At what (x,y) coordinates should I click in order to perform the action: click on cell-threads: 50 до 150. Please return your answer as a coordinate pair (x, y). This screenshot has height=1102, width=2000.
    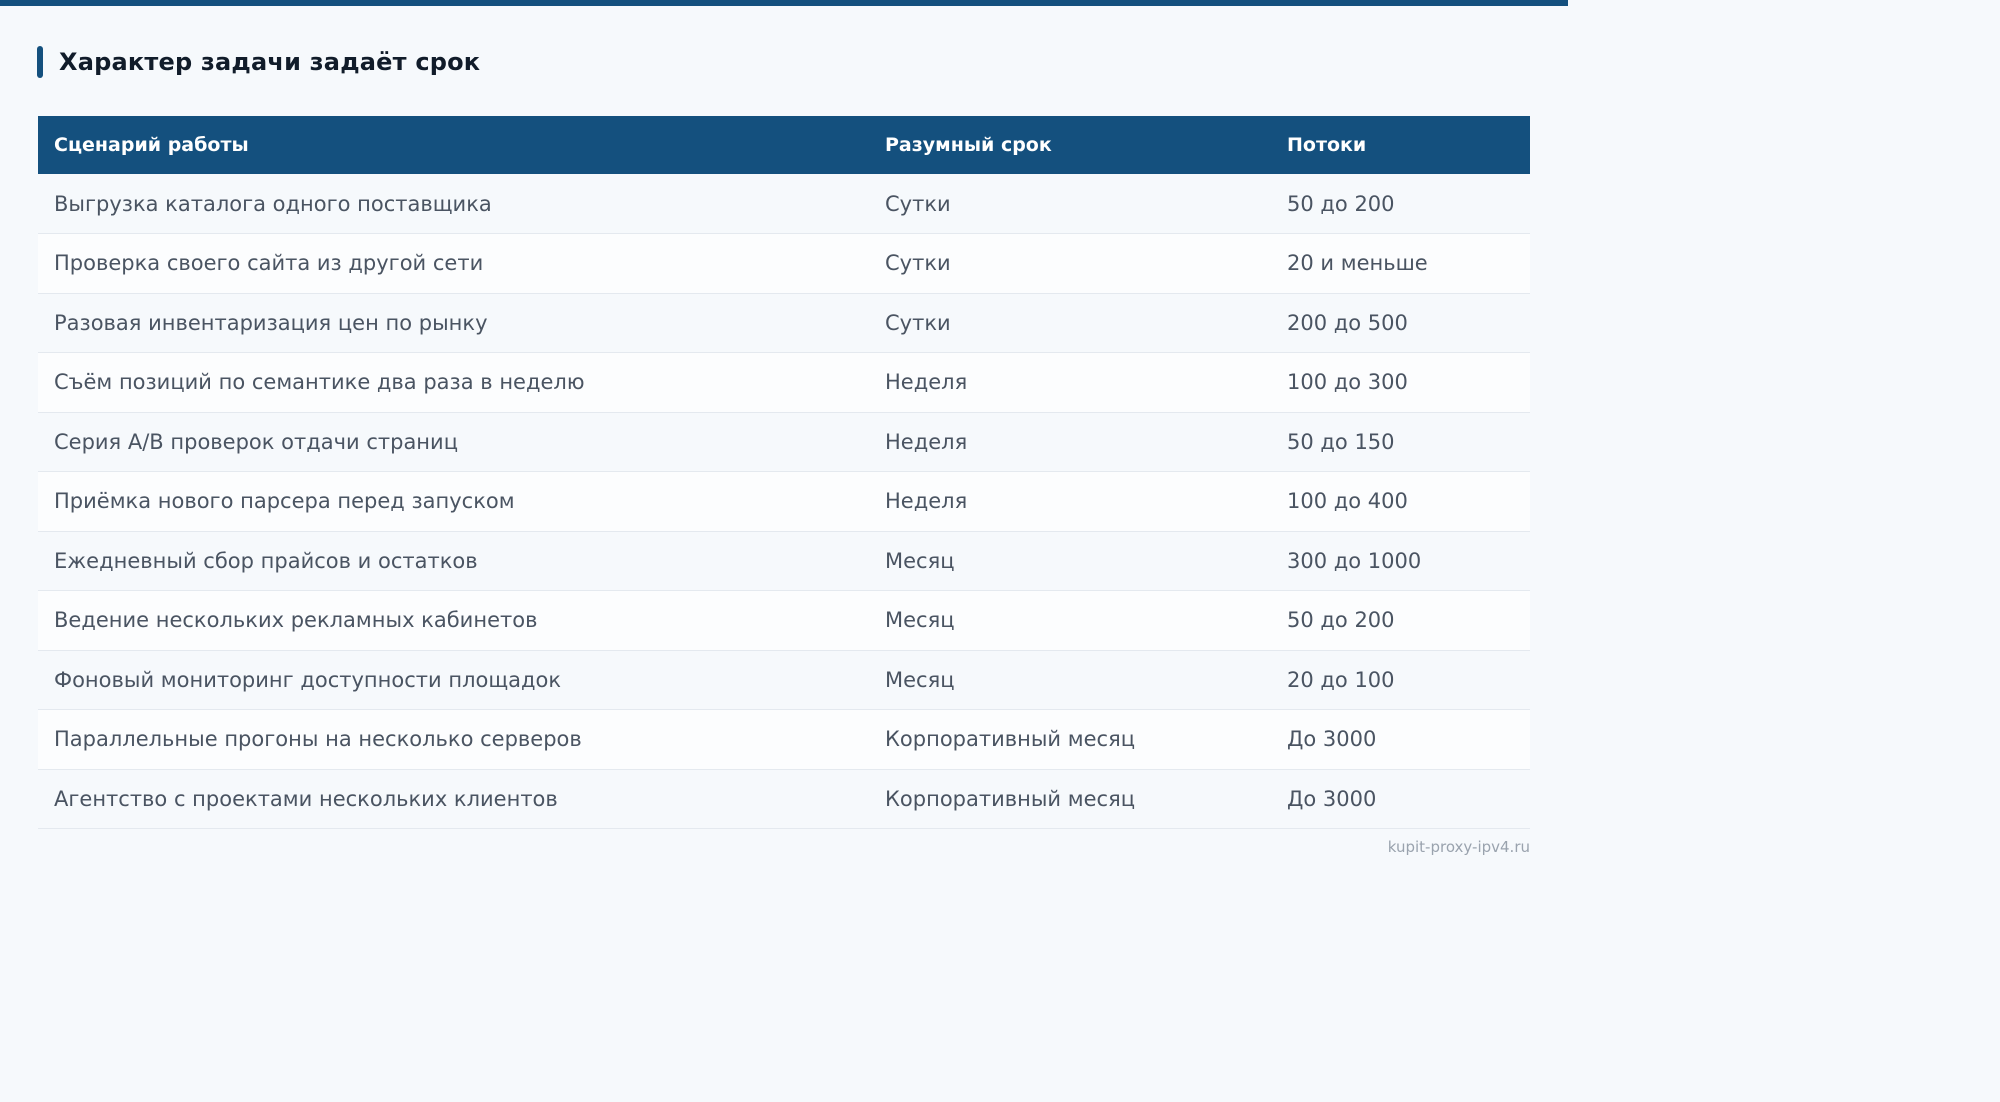
    Looking at the image, I should click on (1341, 441).